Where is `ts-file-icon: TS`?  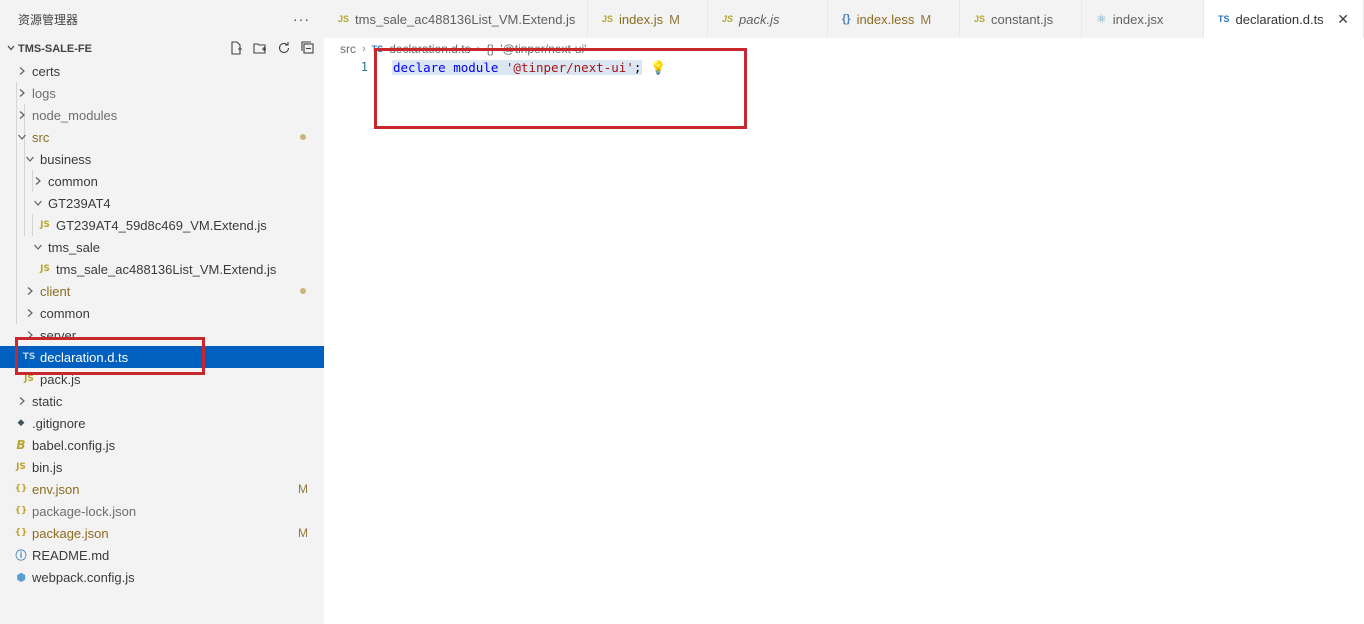
ts-file-icon: TS is located at coordinates (1224, 19).